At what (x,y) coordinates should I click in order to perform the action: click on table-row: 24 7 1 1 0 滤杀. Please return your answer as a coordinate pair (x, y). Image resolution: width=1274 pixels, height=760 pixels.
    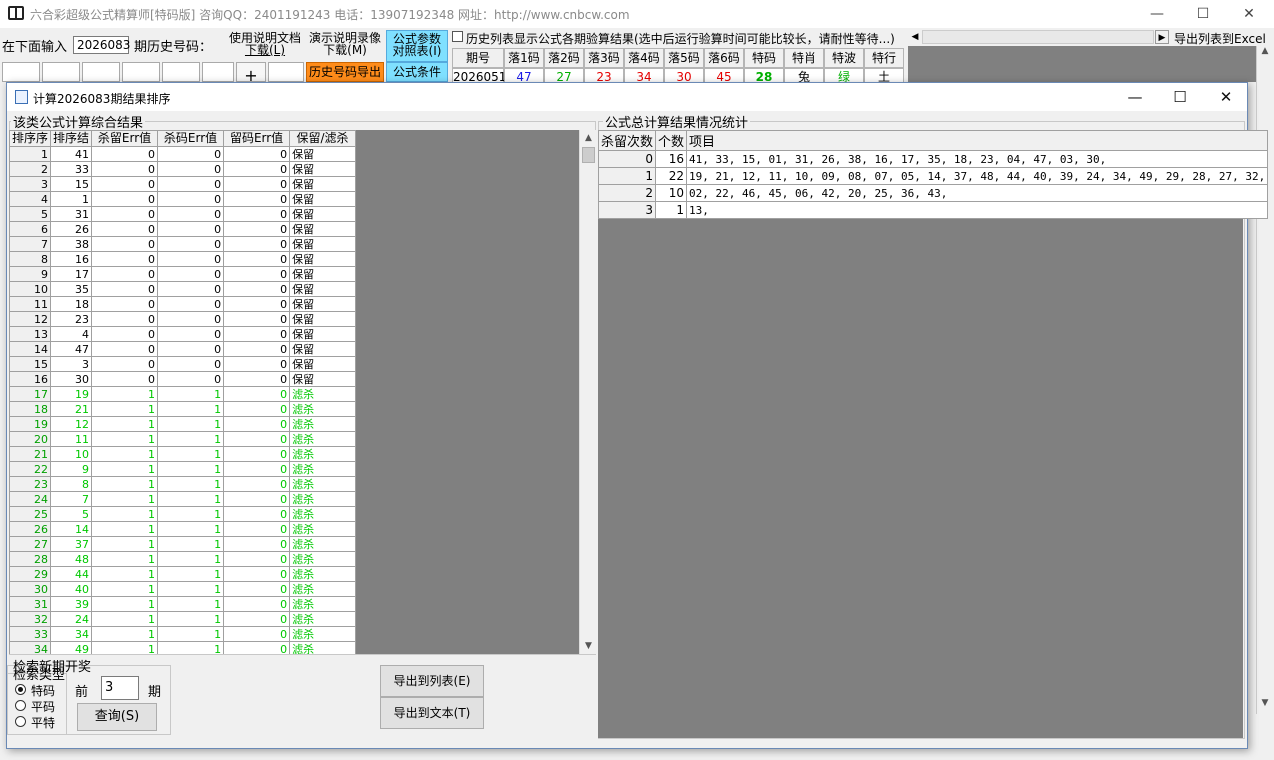
    Looking at the image, I should click on (182, 499).